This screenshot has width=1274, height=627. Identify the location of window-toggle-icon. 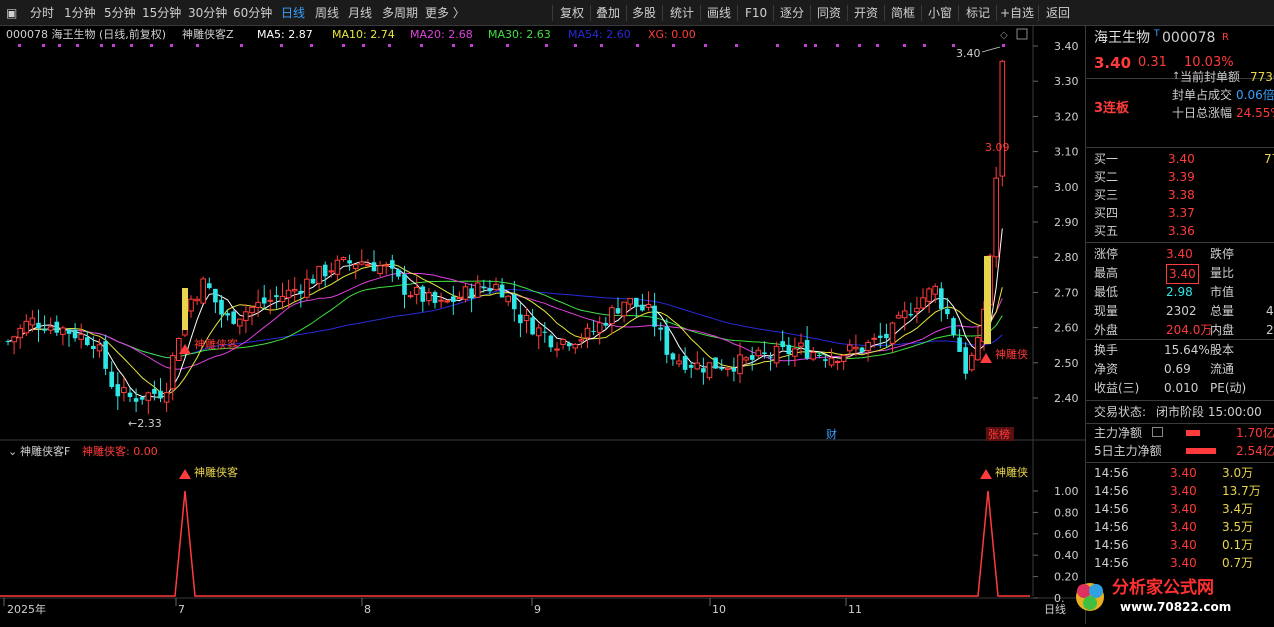
(1022, 34).